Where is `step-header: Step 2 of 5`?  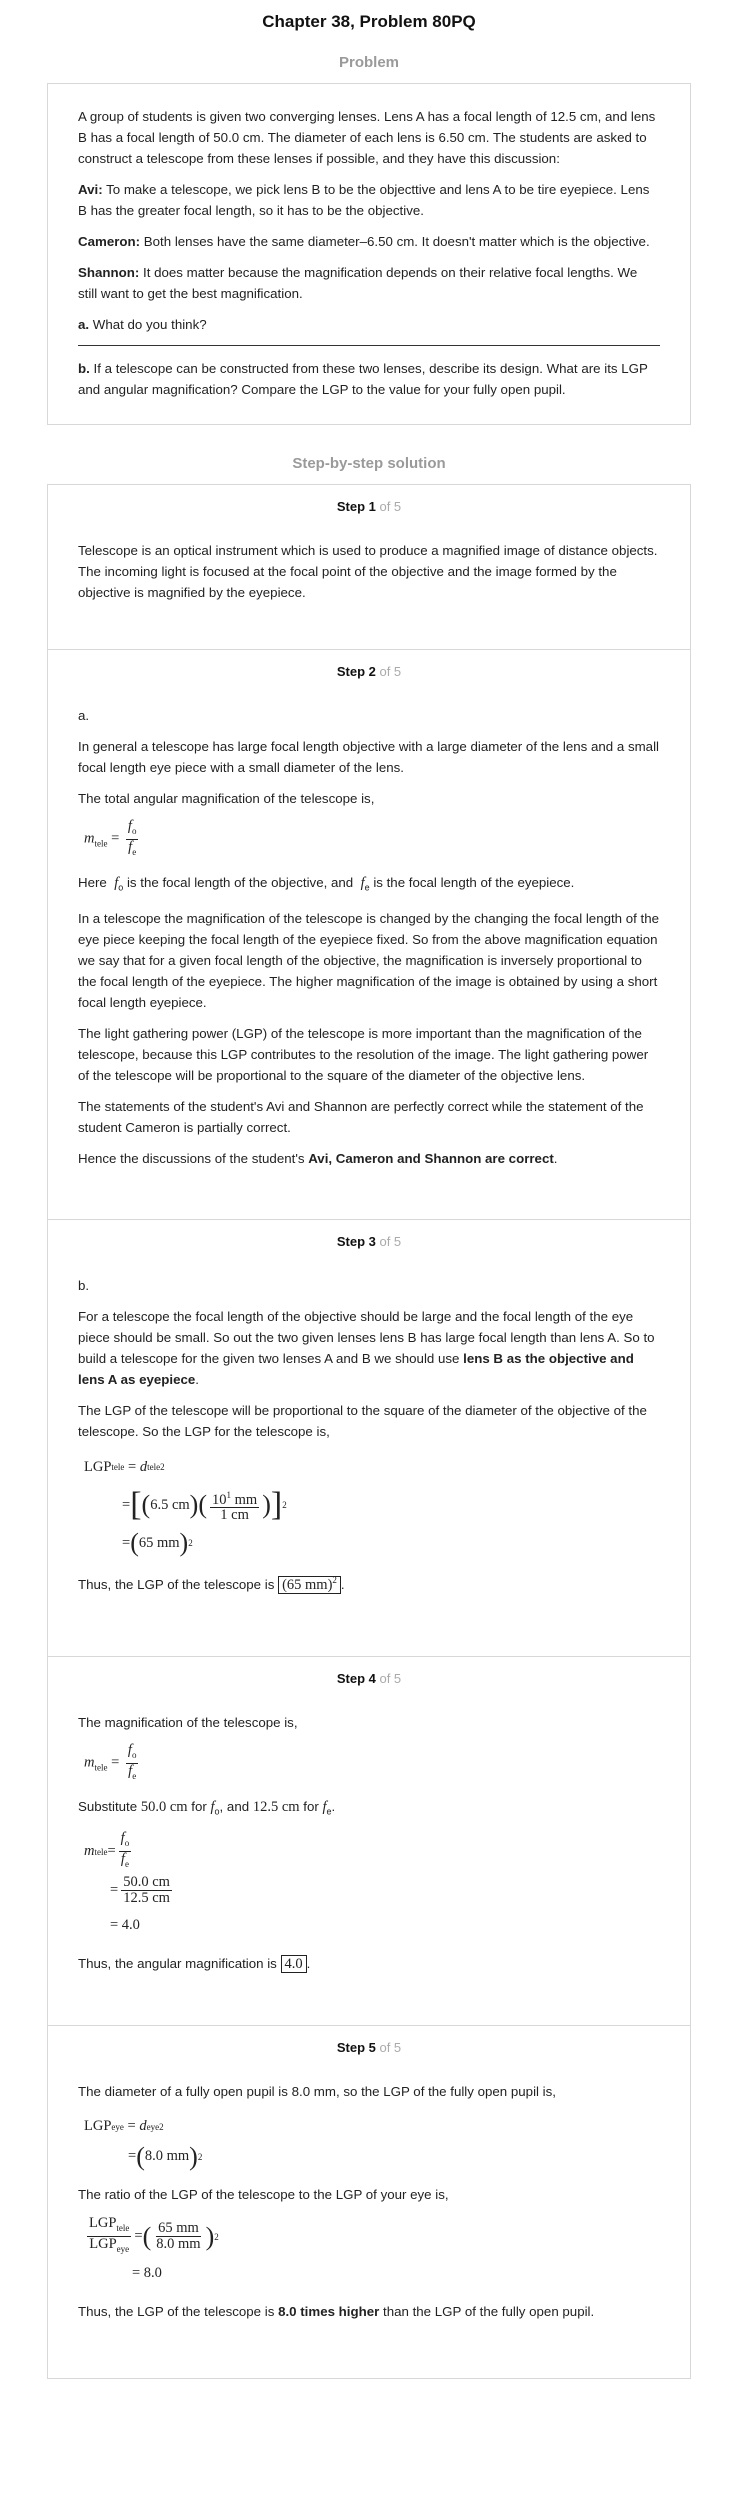 step-header: Step 2 of 5 is located at coordinates (369, 671).